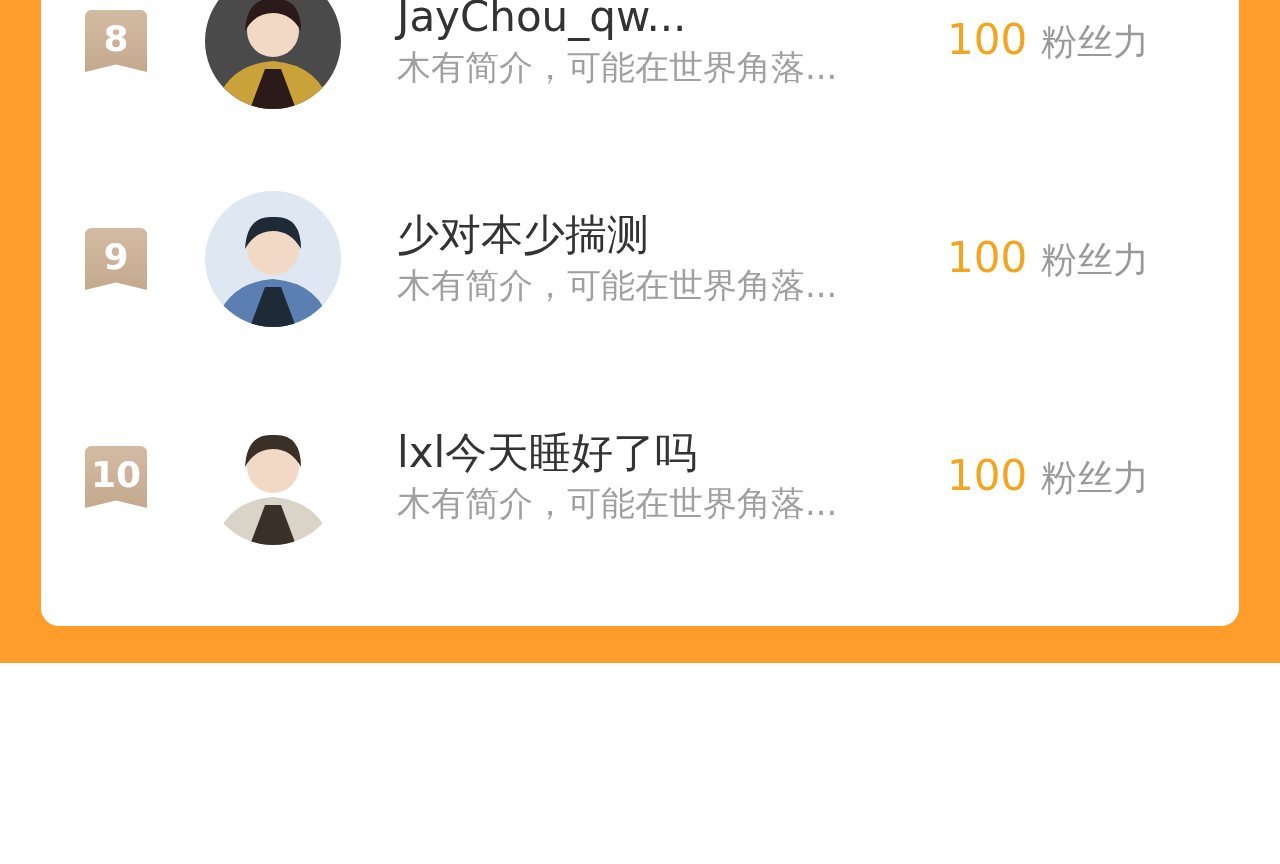 The image size is (1280, 864). What do you see at coordinates (548, 453) in the screenshot?
I see `user-name: lxl今天睡好了吗` at bounding box center [548, 453].